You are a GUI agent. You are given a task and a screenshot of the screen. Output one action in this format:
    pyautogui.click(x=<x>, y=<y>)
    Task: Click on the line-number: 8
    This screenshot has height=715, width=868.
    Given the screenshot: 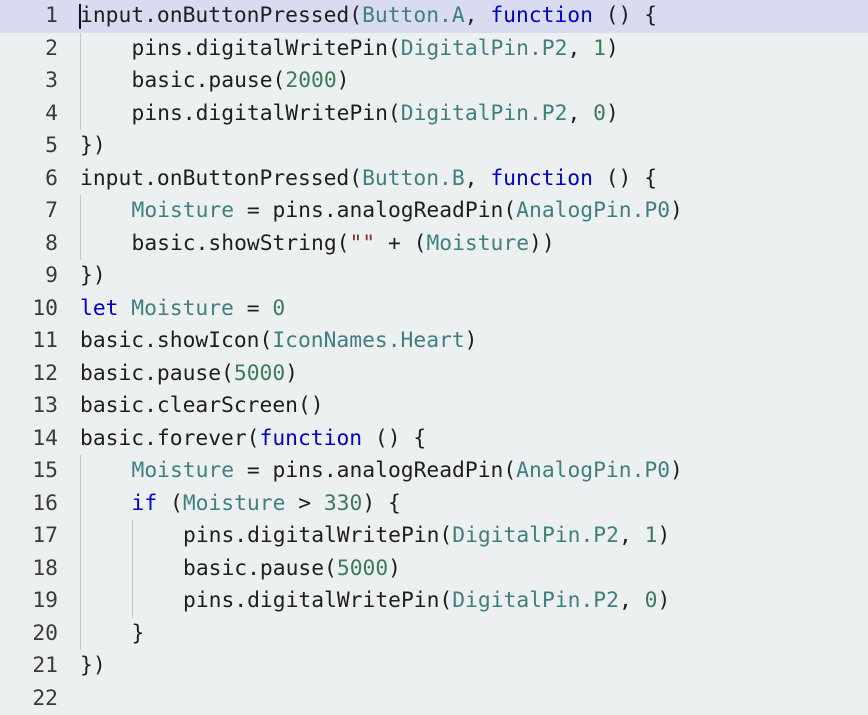 What is the action you would take?
    pyautogui.click(x=29, y=244)
    